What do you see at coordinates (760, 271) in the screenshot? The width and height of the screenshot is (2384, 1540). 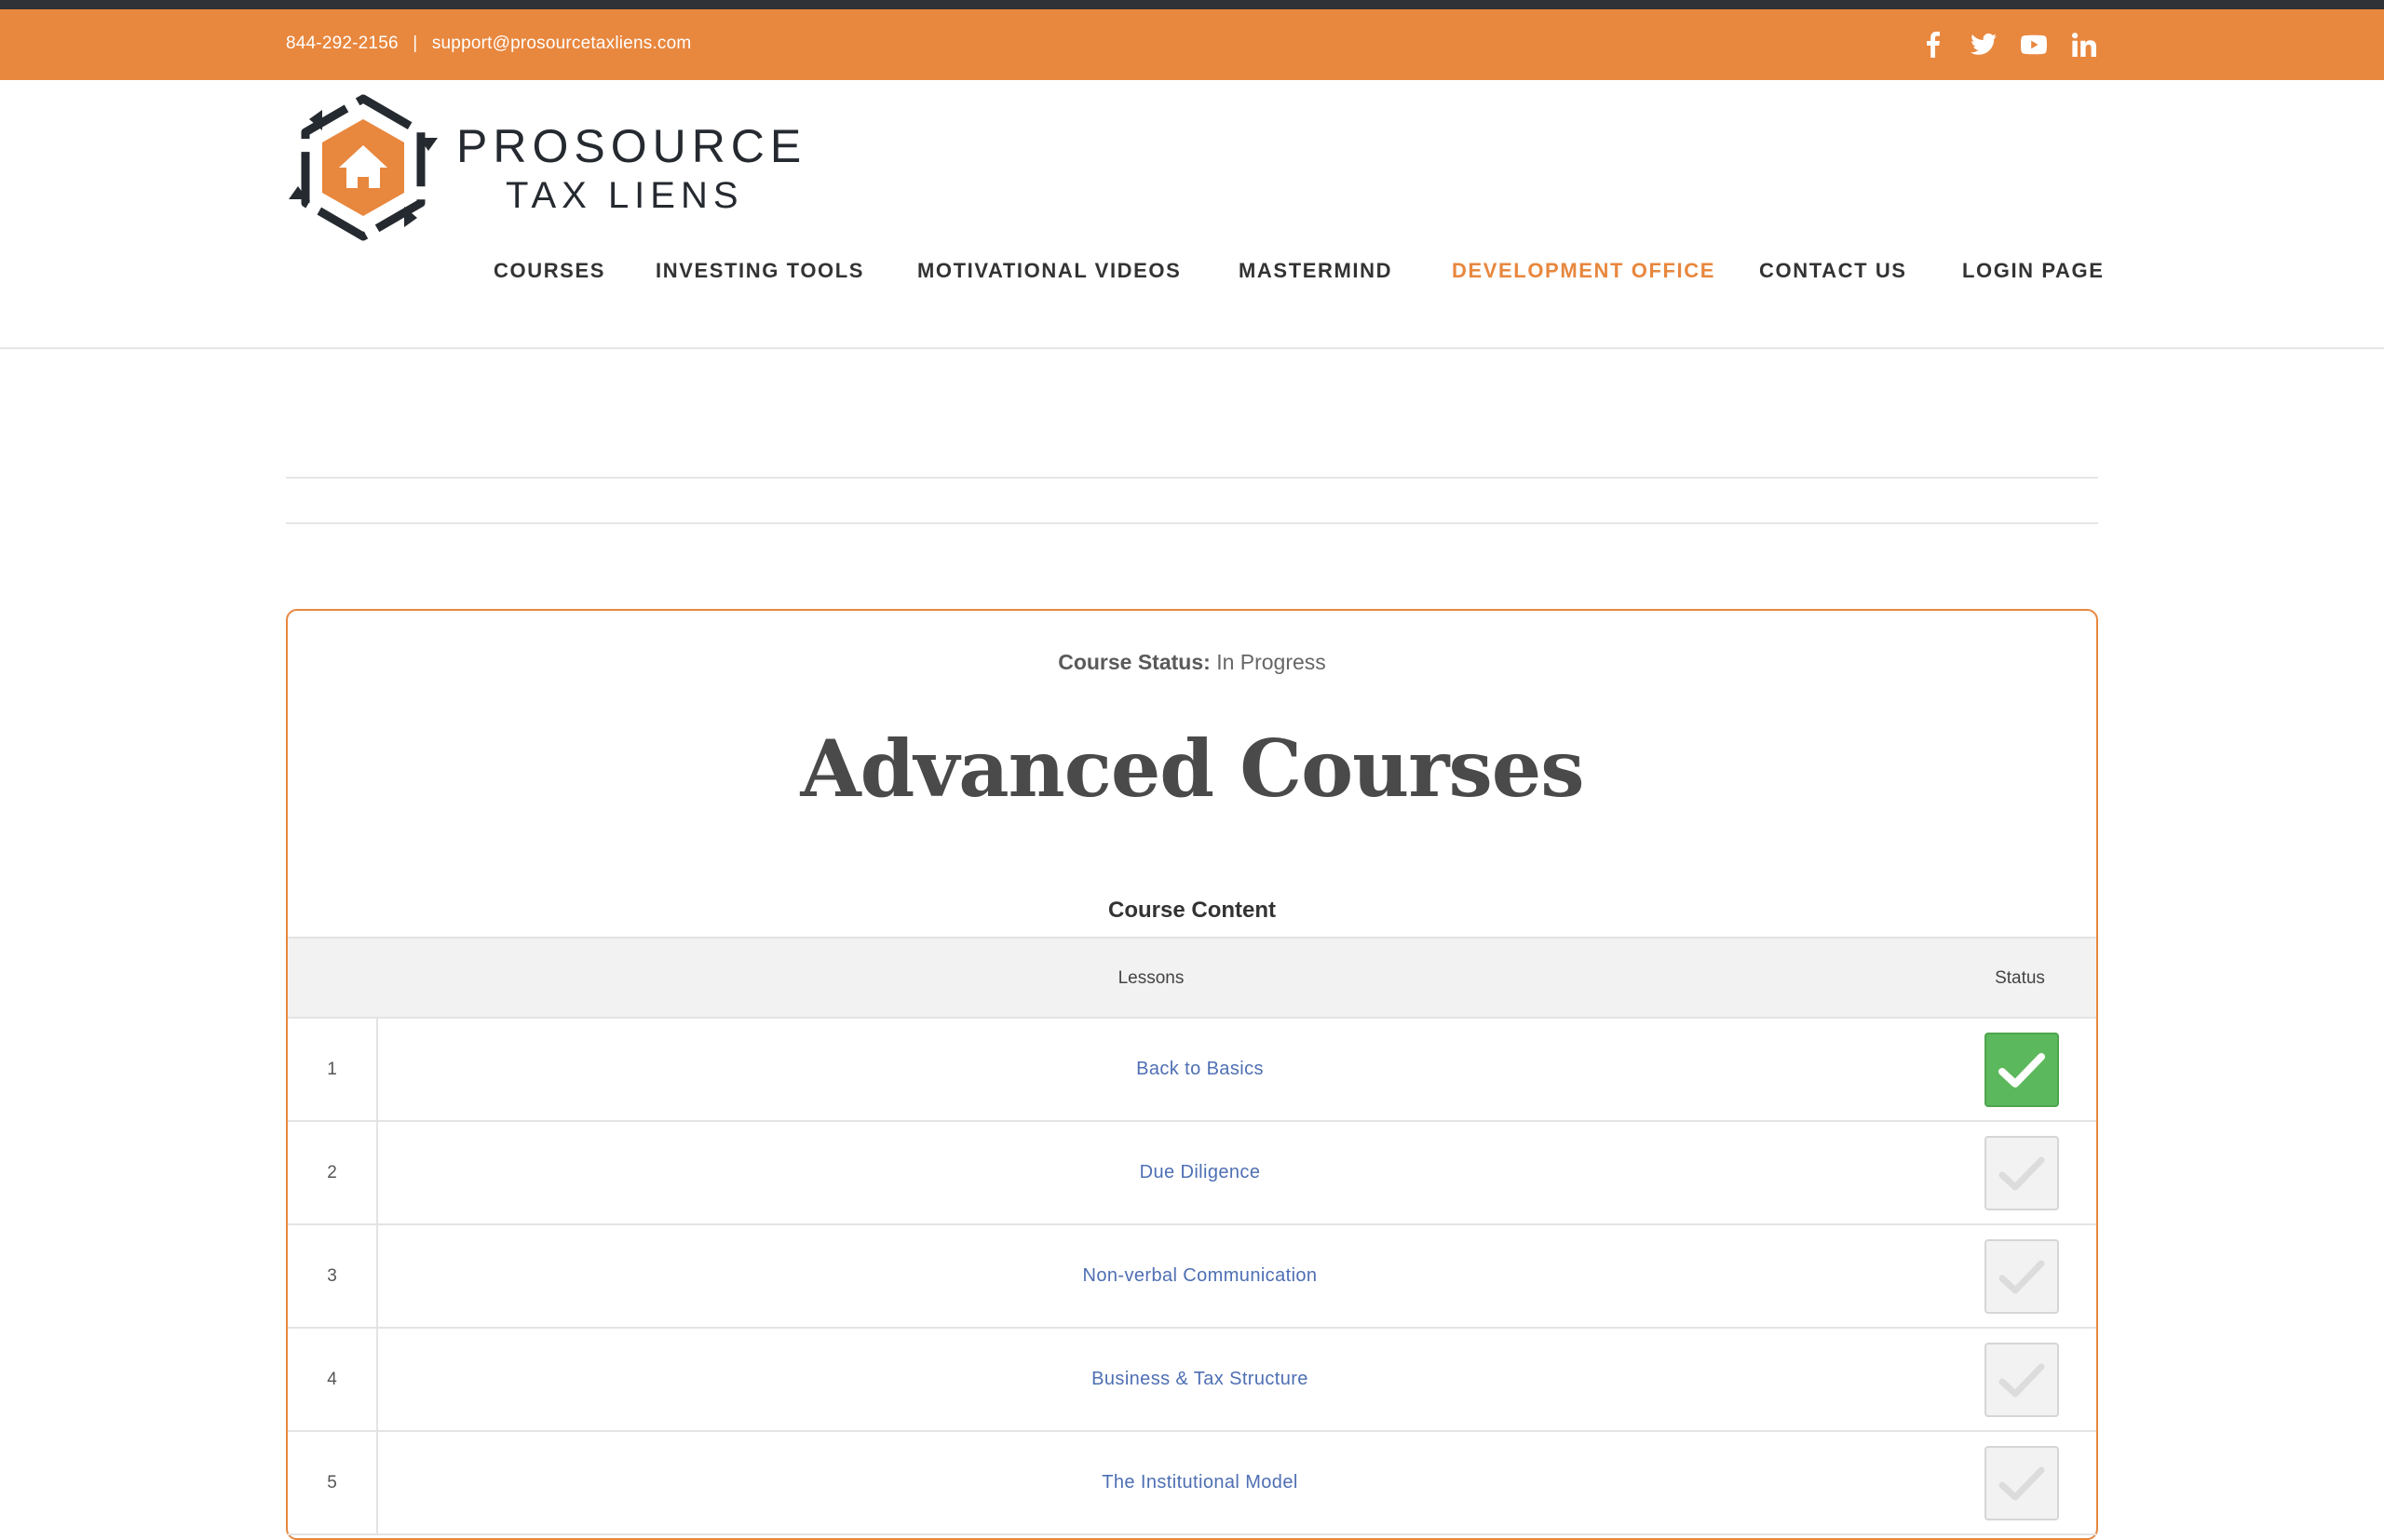 I see `nav-investing-tools: INVESTING TOOLS` at bounding box center [760, 271].